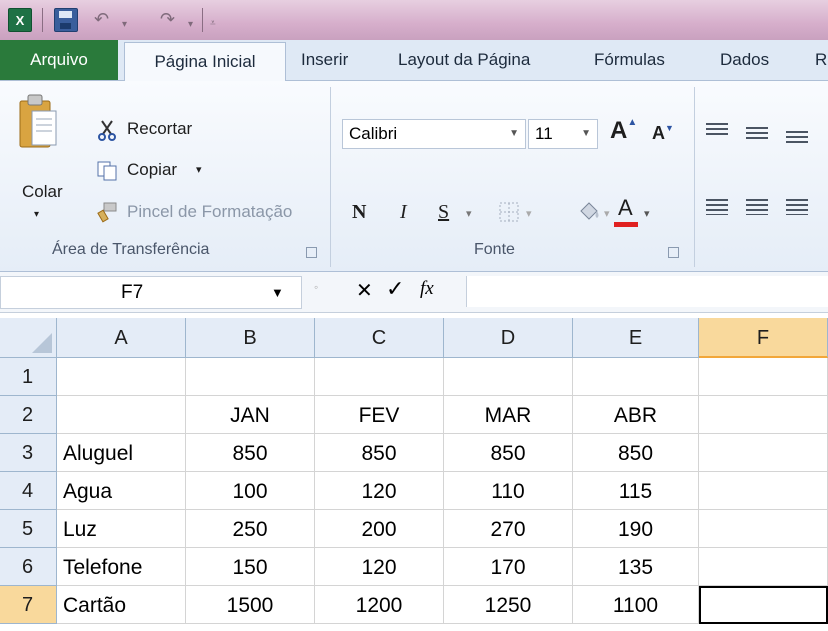  I want to click on row-header: 5, so click(28, 529).